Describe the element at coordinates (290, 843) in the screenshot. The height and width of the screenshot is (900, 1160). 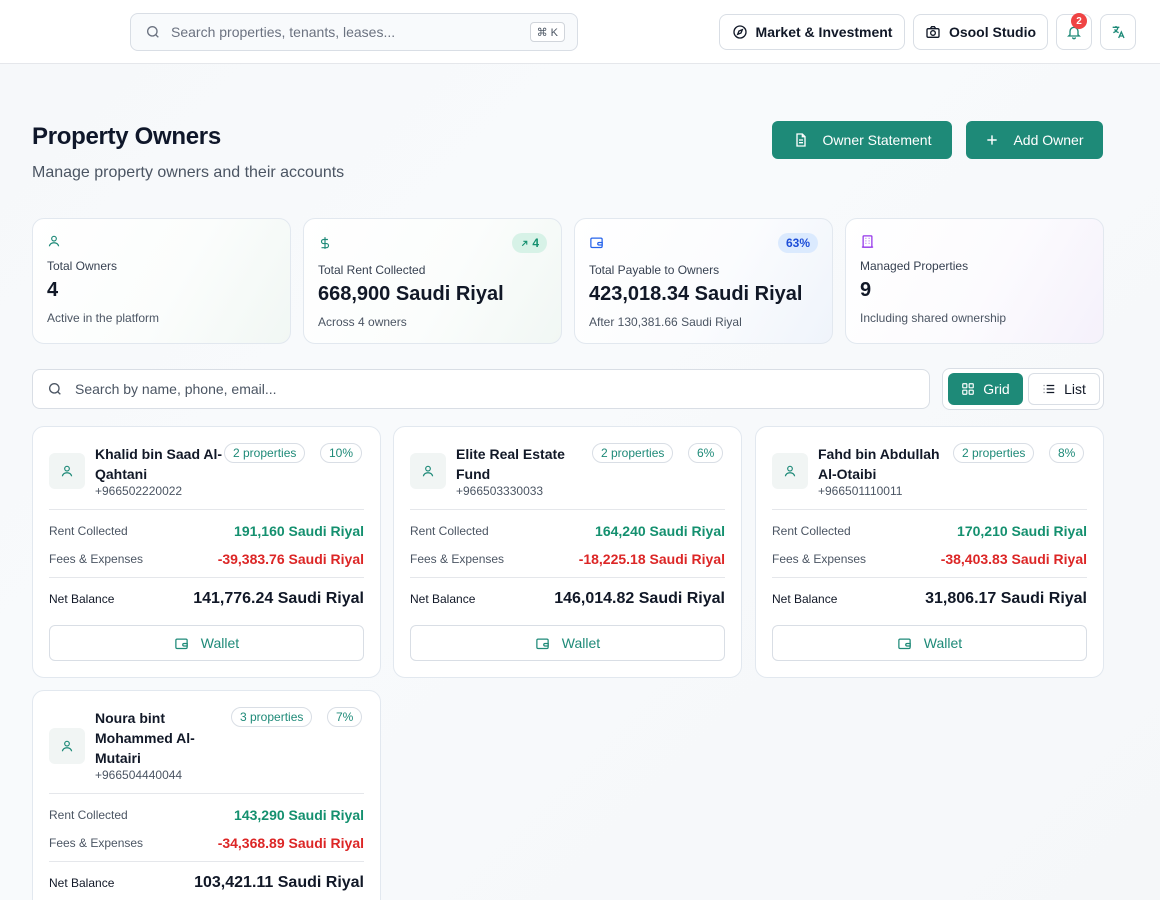
I see `fees-value: -34,368.89 Saudi Riyal` at that location.